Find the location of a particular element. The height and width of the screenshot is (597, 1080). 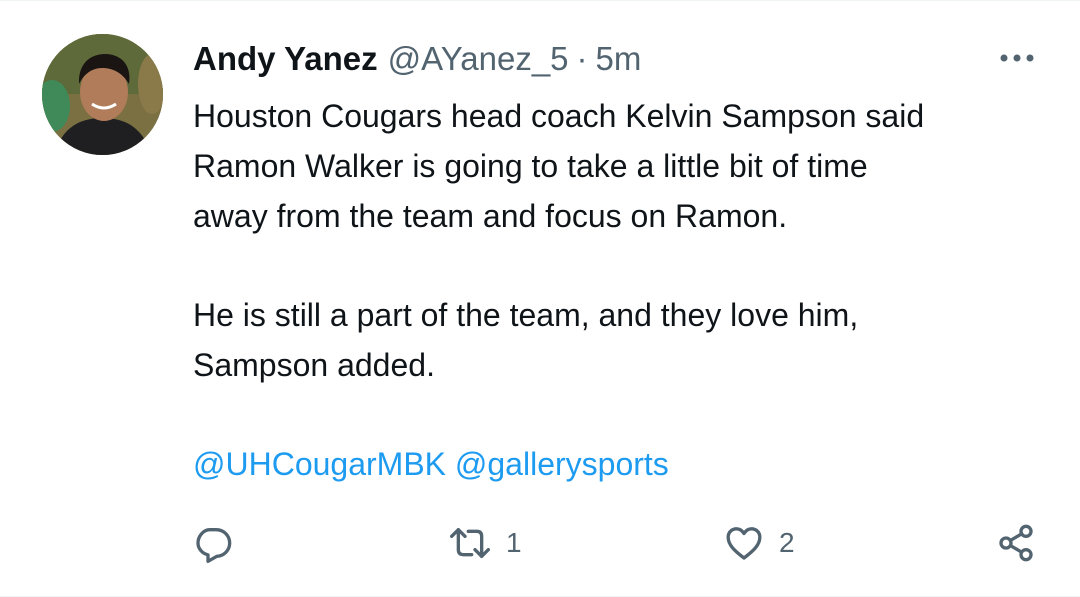

display-name: Andy Yanez is located at coordinates (285, 59).